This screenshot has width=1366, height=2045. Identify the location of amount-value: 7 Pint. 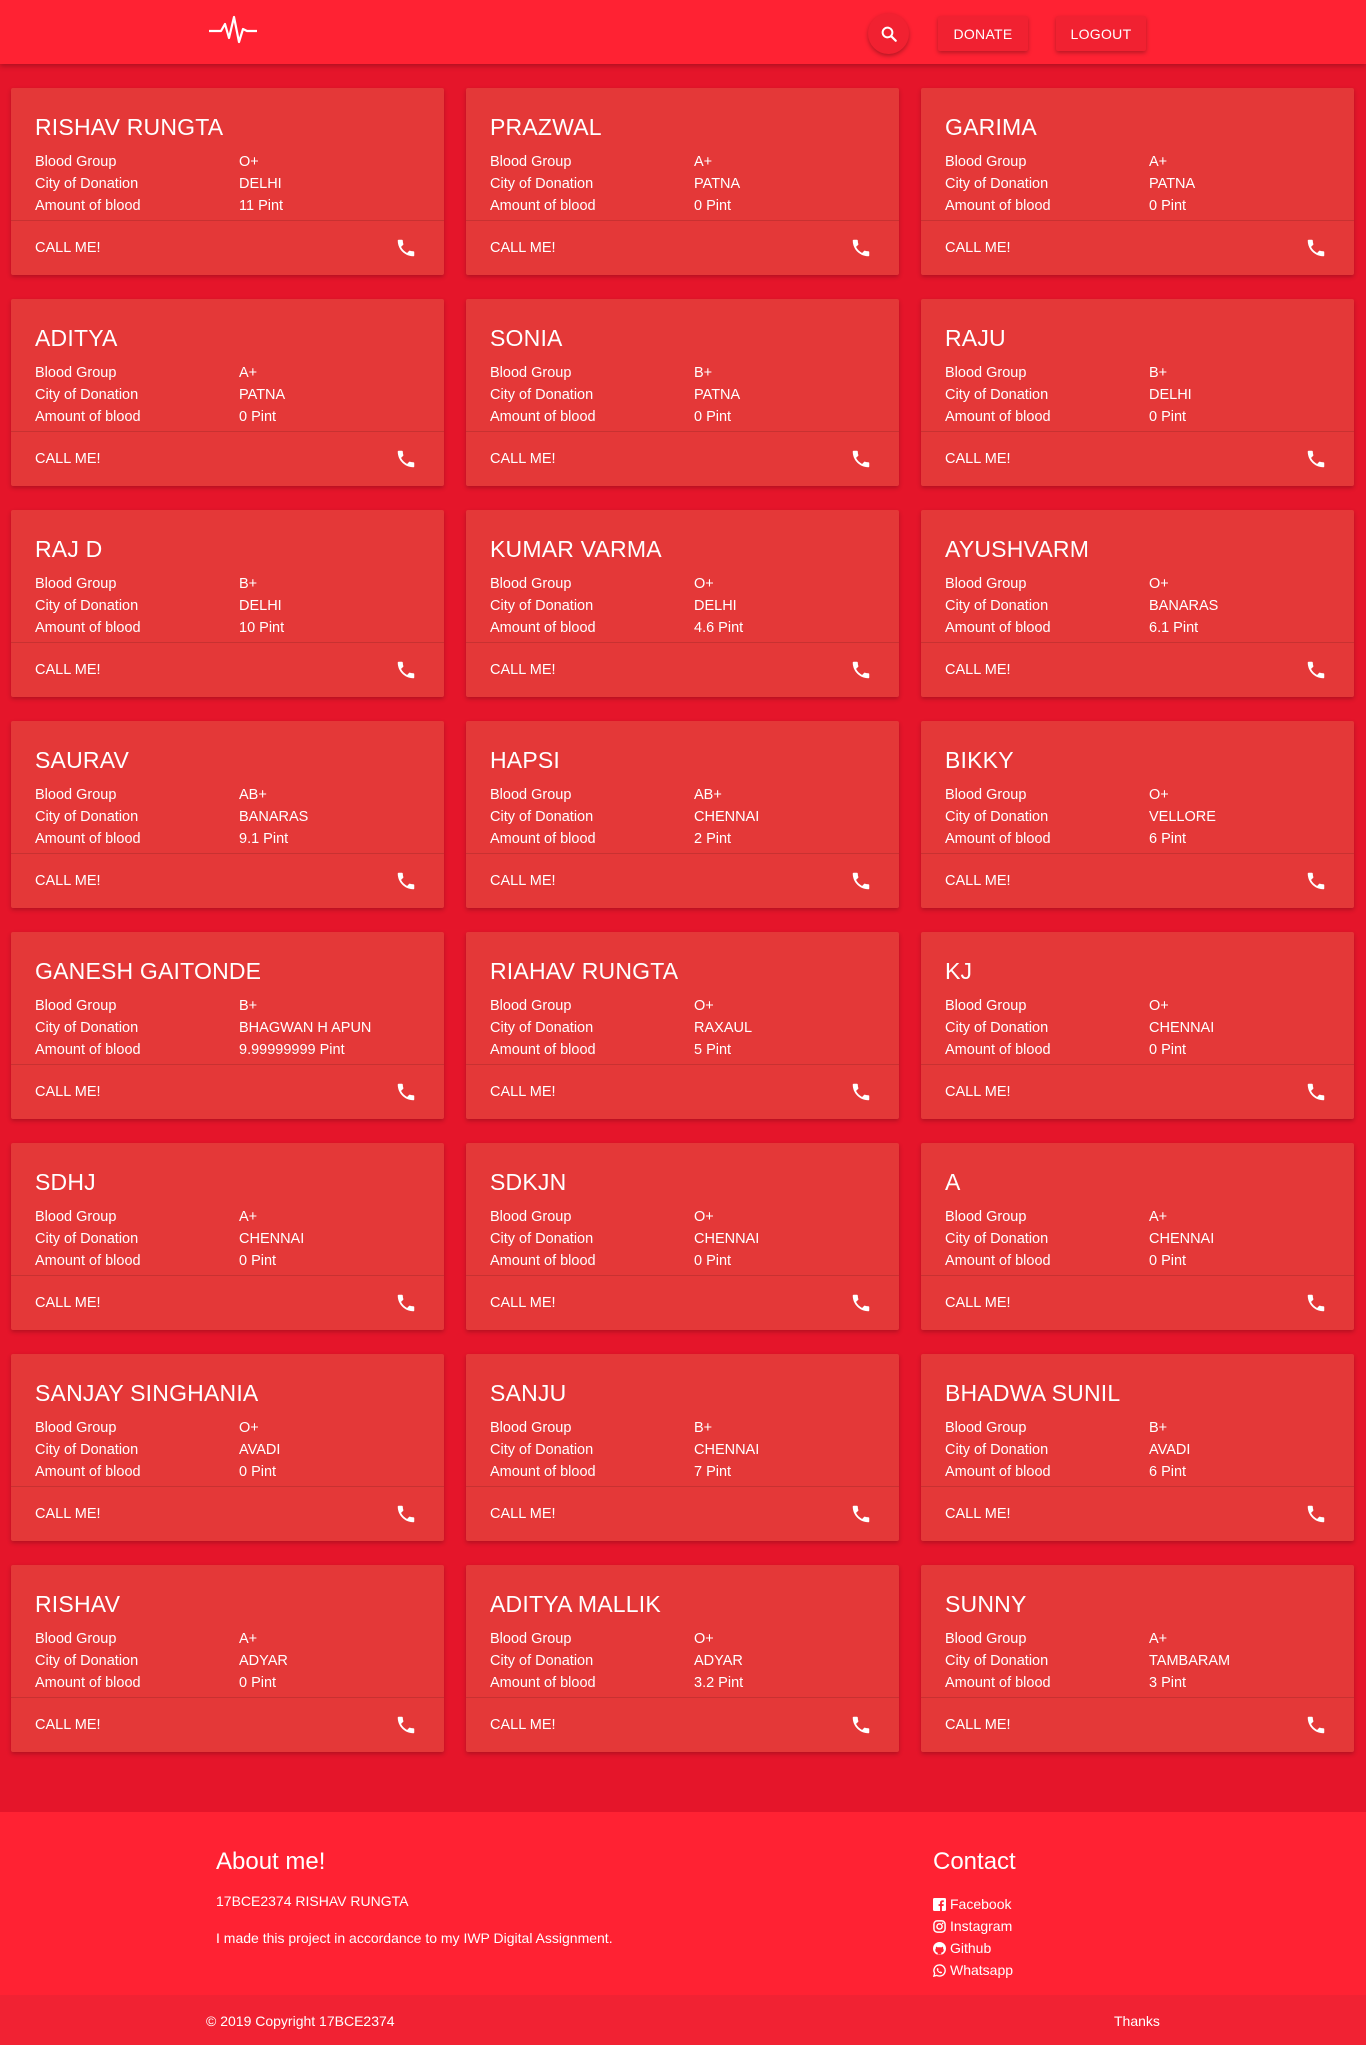
(713, 1472).